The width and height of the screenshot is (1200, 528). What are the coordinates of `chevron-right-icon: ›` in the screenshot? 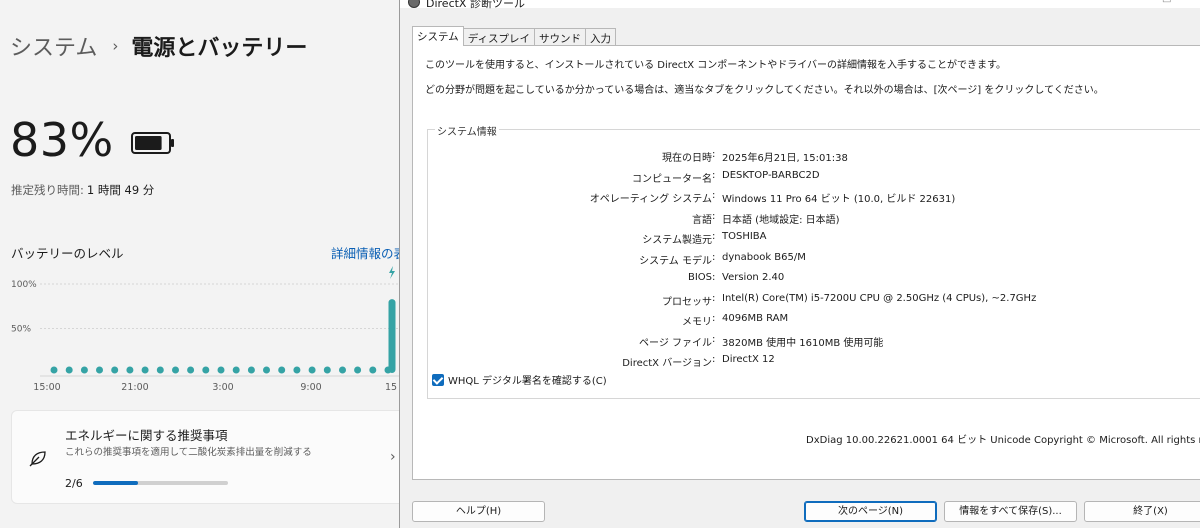 It's located at (393, 457).